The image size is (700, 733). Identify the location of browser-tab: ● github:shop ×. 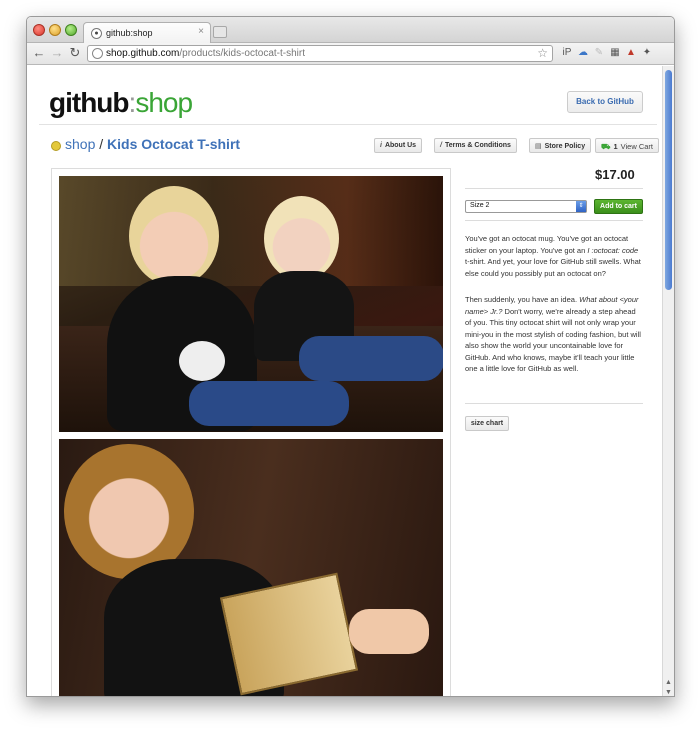
(147, 33).